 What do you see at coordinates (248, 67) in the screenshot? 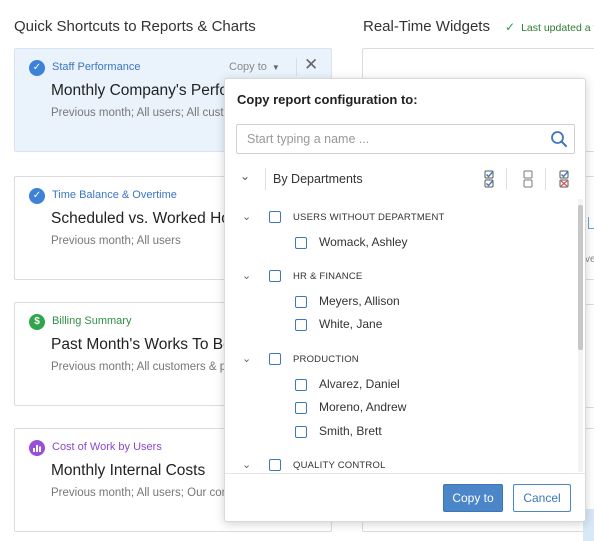
I see `copy-to-label: Copy to` at bounding box center [248, 67].